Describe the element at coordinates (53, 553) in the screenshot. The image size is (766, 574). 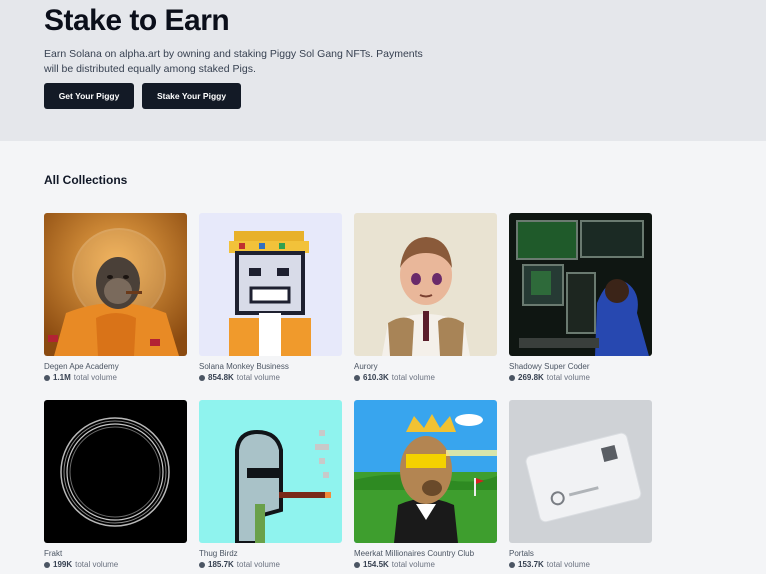
I see `collection-name: Frakt` at that location.